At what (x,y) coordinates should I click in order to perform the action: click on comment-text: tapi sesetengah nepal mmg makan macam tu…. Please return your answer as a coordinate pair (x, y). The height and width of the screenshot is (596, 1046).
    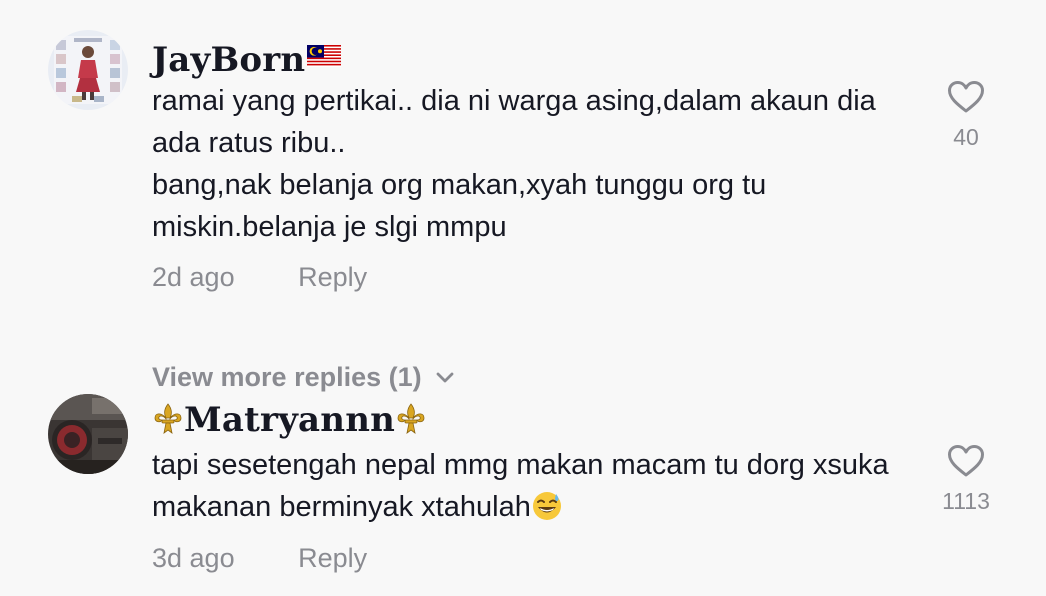
    Looking at the image, I should click on (537, 488).